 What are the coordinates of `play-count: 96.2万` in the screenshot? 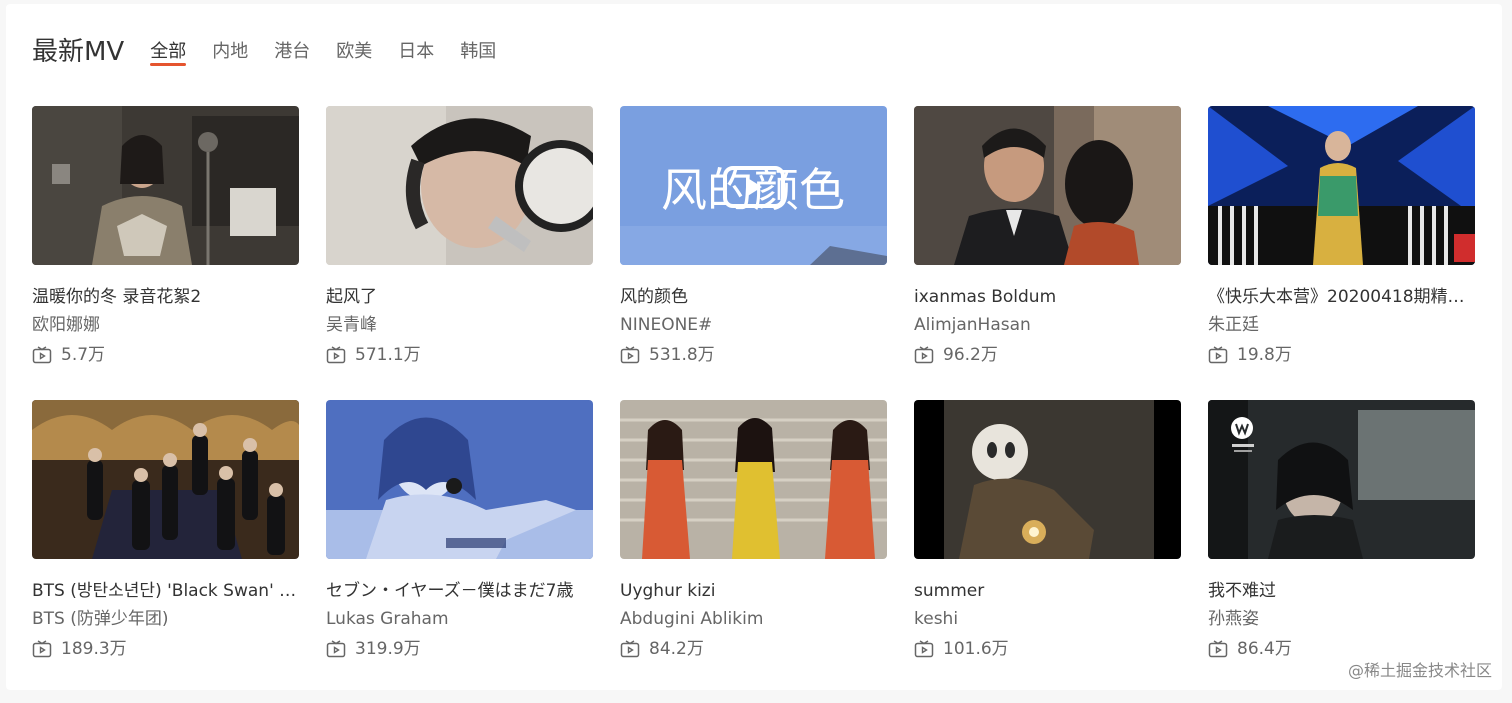 It's located at (1047, 355).